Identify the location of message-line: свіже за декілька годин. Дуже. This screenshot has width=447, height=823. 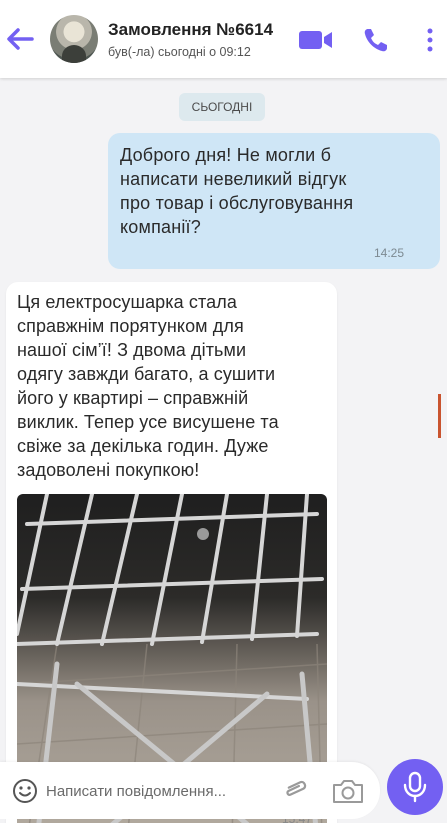
(143, 446).